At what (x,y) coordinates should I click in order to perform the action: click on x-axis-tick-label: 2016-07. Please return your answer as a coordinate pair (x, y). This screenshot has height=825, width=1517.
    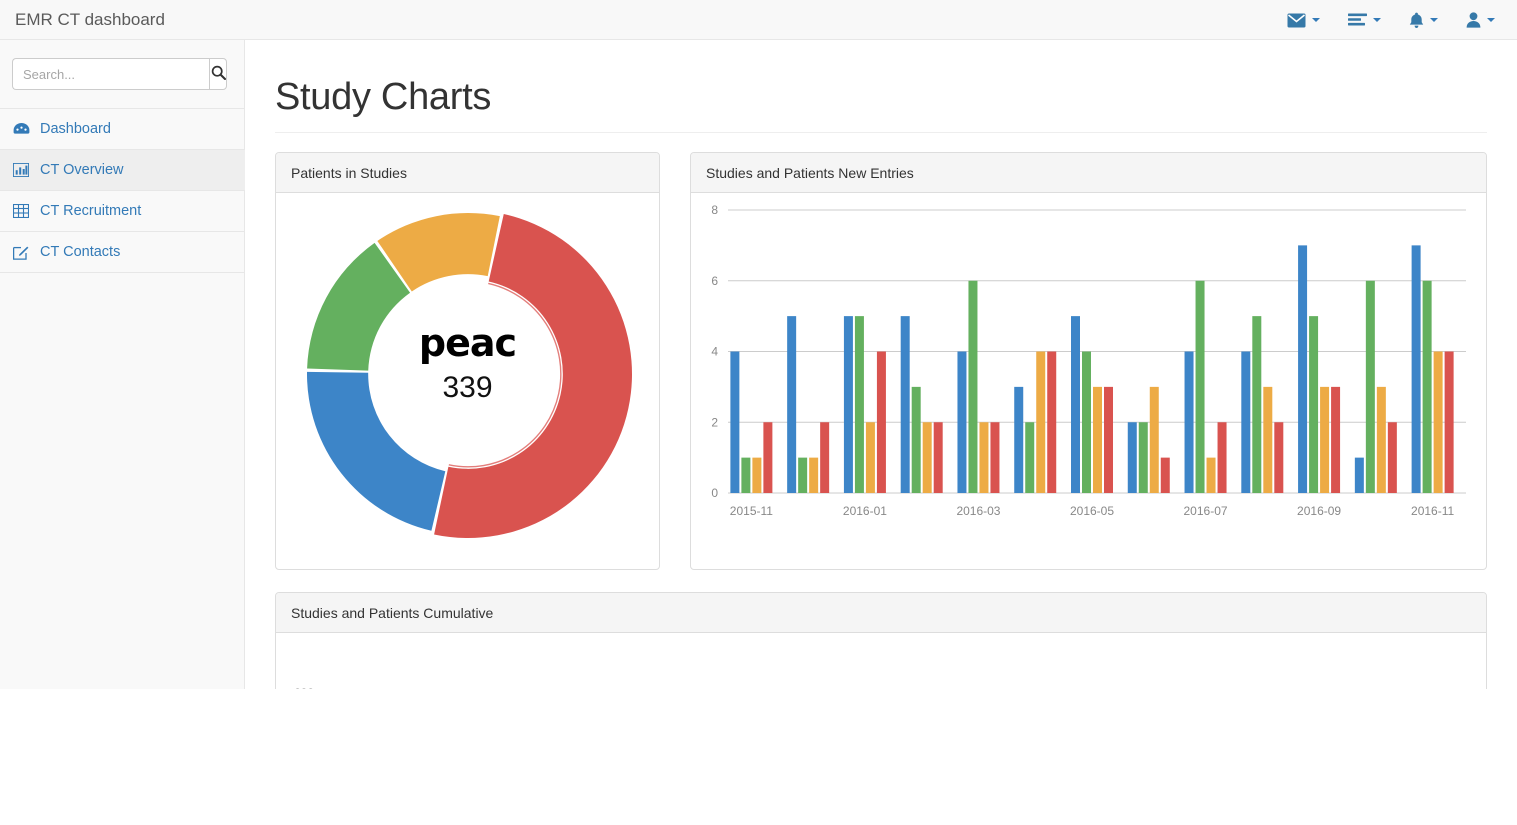
    Looking at the image, I should click on (1206, 511).